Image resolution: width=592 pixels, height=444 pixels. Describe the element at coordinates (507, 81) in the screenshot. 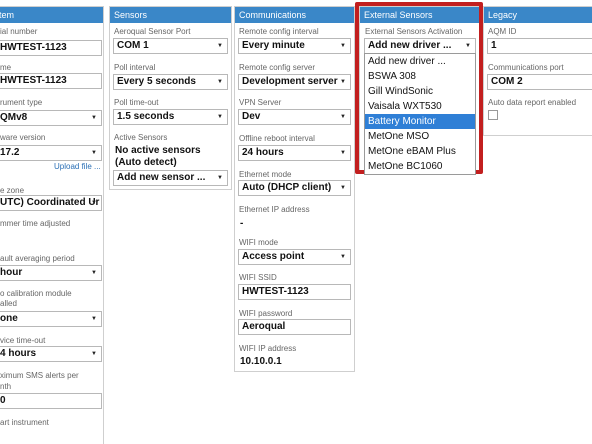

I see `legacy-port-value: COM 2` at that location.